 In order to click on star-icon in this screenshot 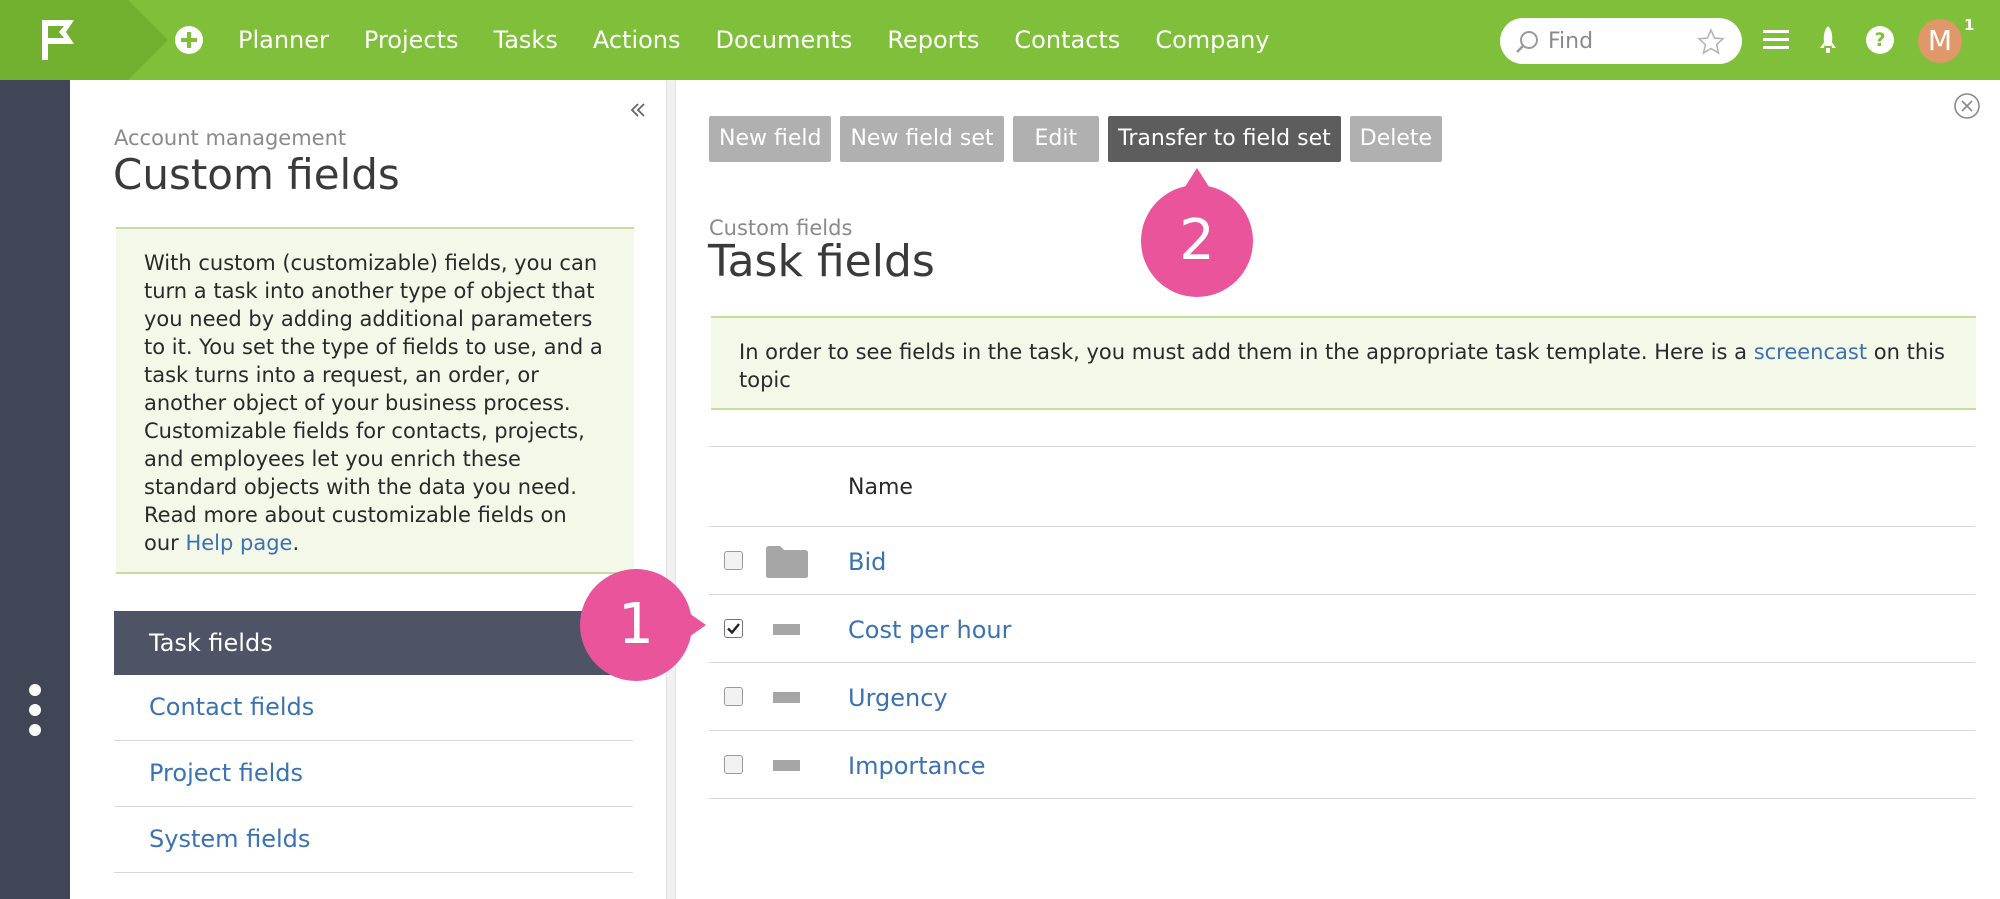, I will do `click(1711, 42)`.